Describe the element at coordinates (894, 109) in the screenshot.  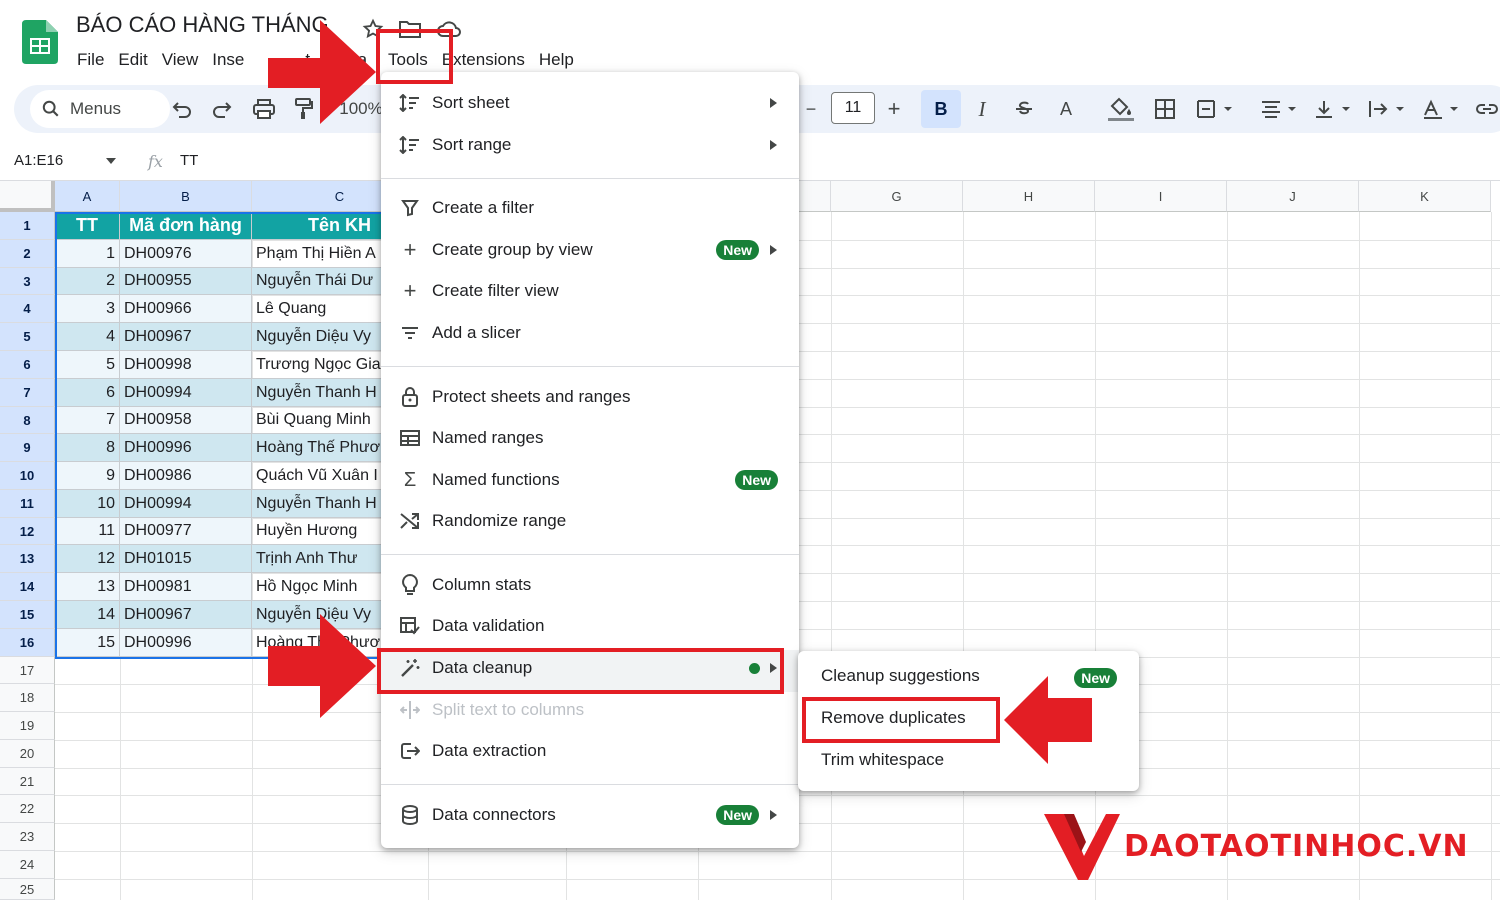
I see `increase-font-size-icon: +` at that location.